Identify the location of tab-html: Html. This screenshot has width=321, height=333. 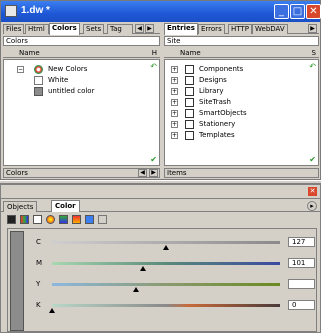
(37, 29).